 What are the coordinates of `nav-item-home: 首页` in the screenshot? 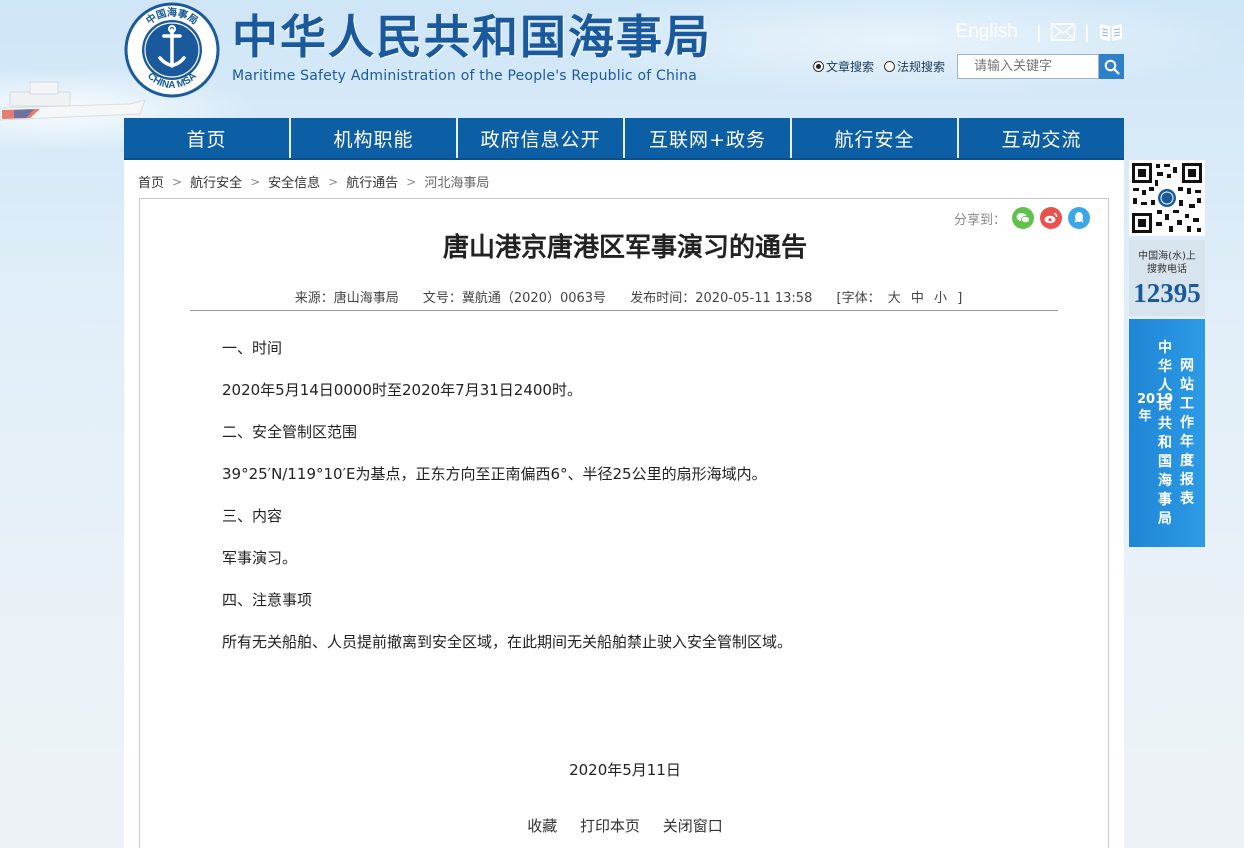 It's located at (207, 138).